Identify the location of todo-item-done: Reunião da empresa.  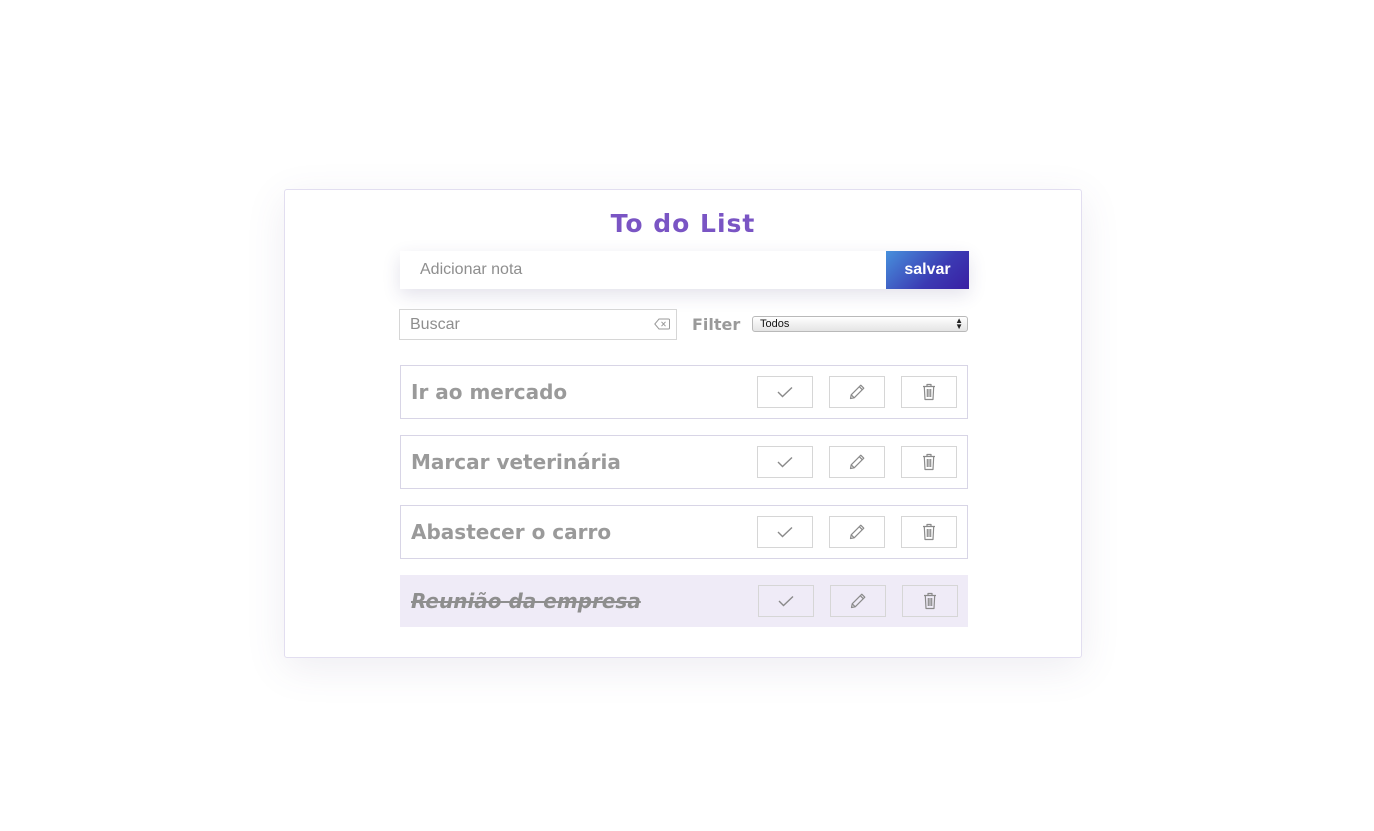
(684, 601).